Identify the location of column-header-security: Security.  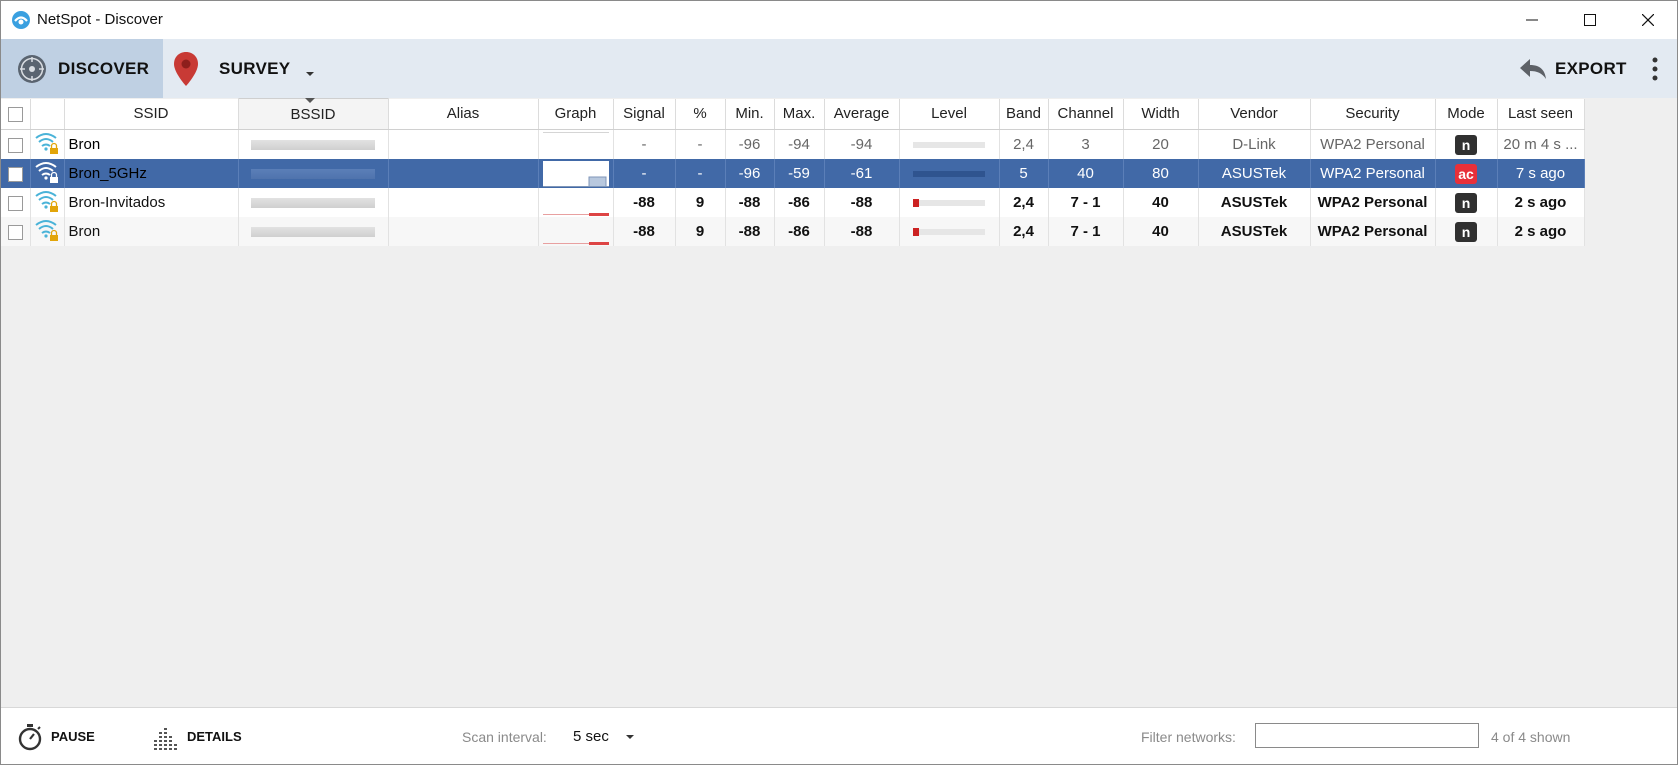
(1373, 114).